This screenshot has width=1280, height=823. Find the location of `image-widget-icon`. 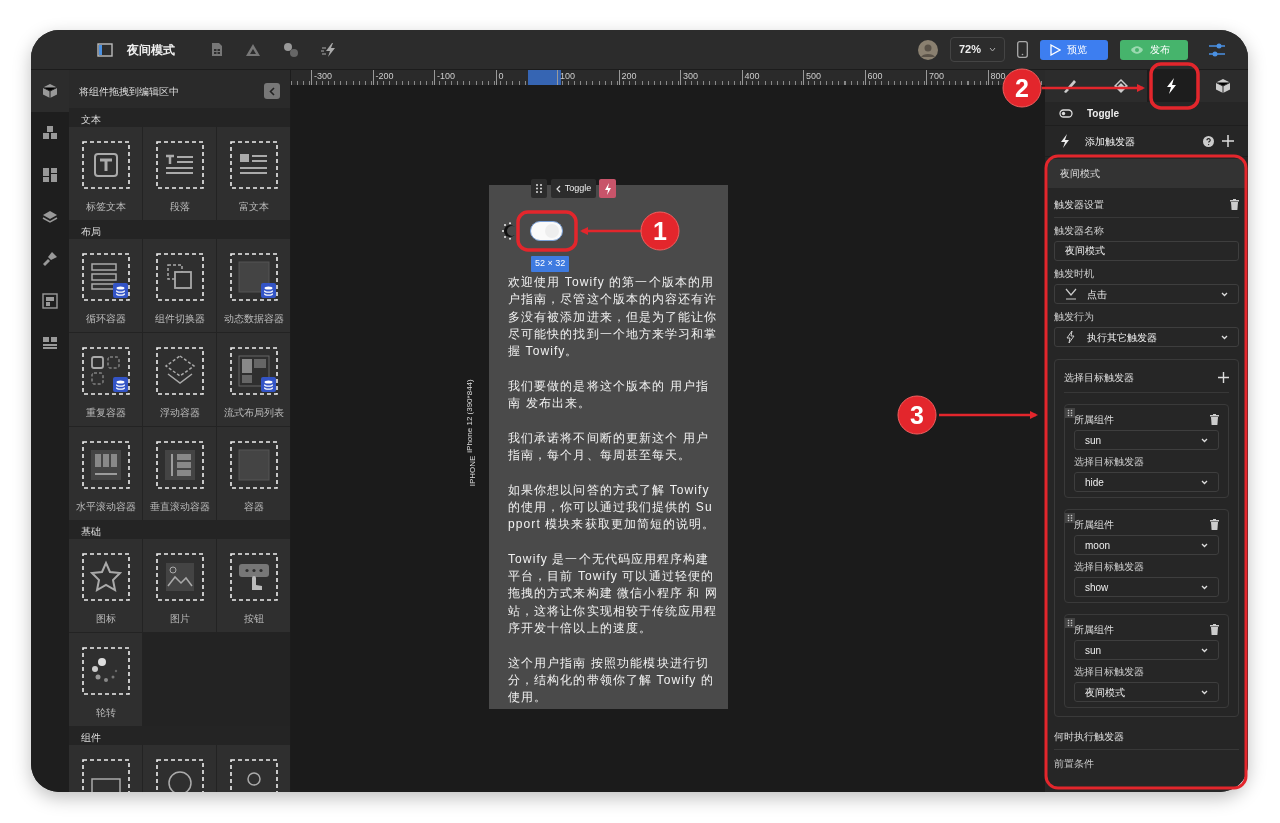

image-widget-icon is located at coordinates (179, 577).